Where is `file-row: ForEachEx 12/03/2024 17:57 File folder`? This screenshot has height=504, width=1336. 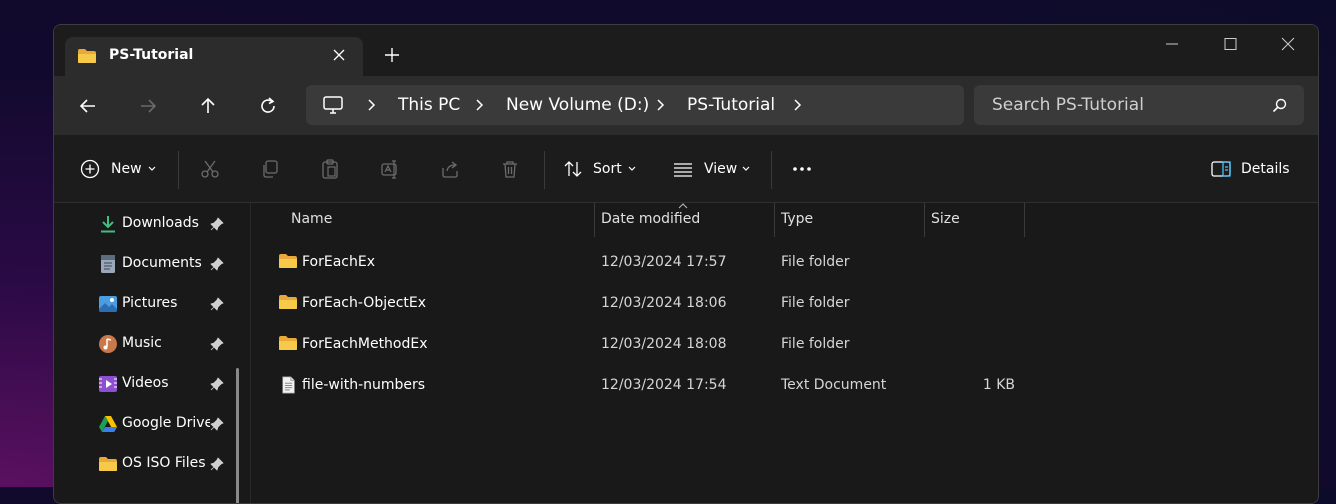
file-row: ForEachEx 12/03/2024 17:57 File folder is located at coordinates (648, 262).